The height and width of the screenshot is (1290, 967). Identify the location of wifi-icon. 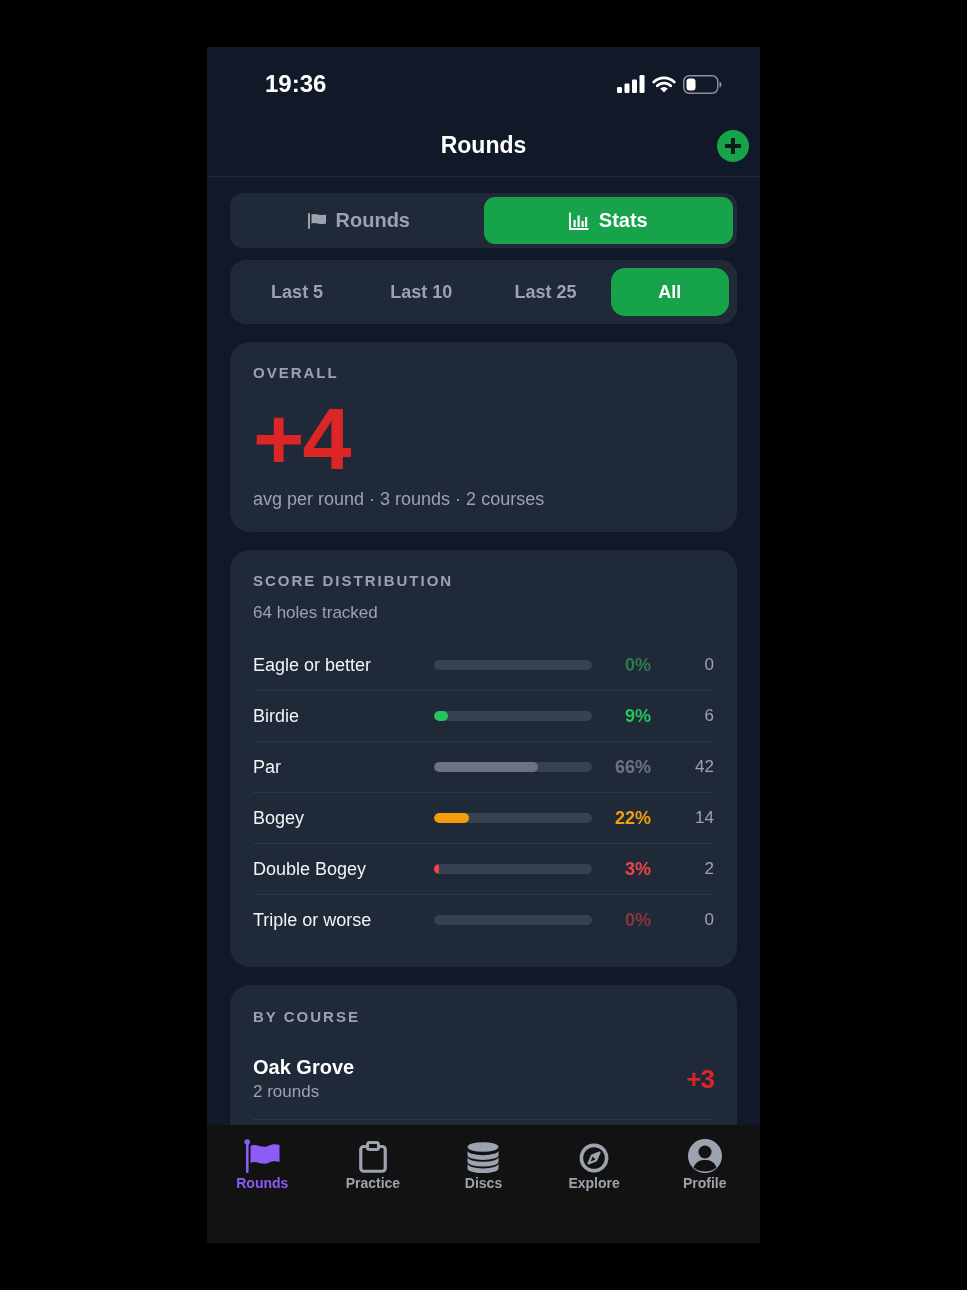
(664, 84).